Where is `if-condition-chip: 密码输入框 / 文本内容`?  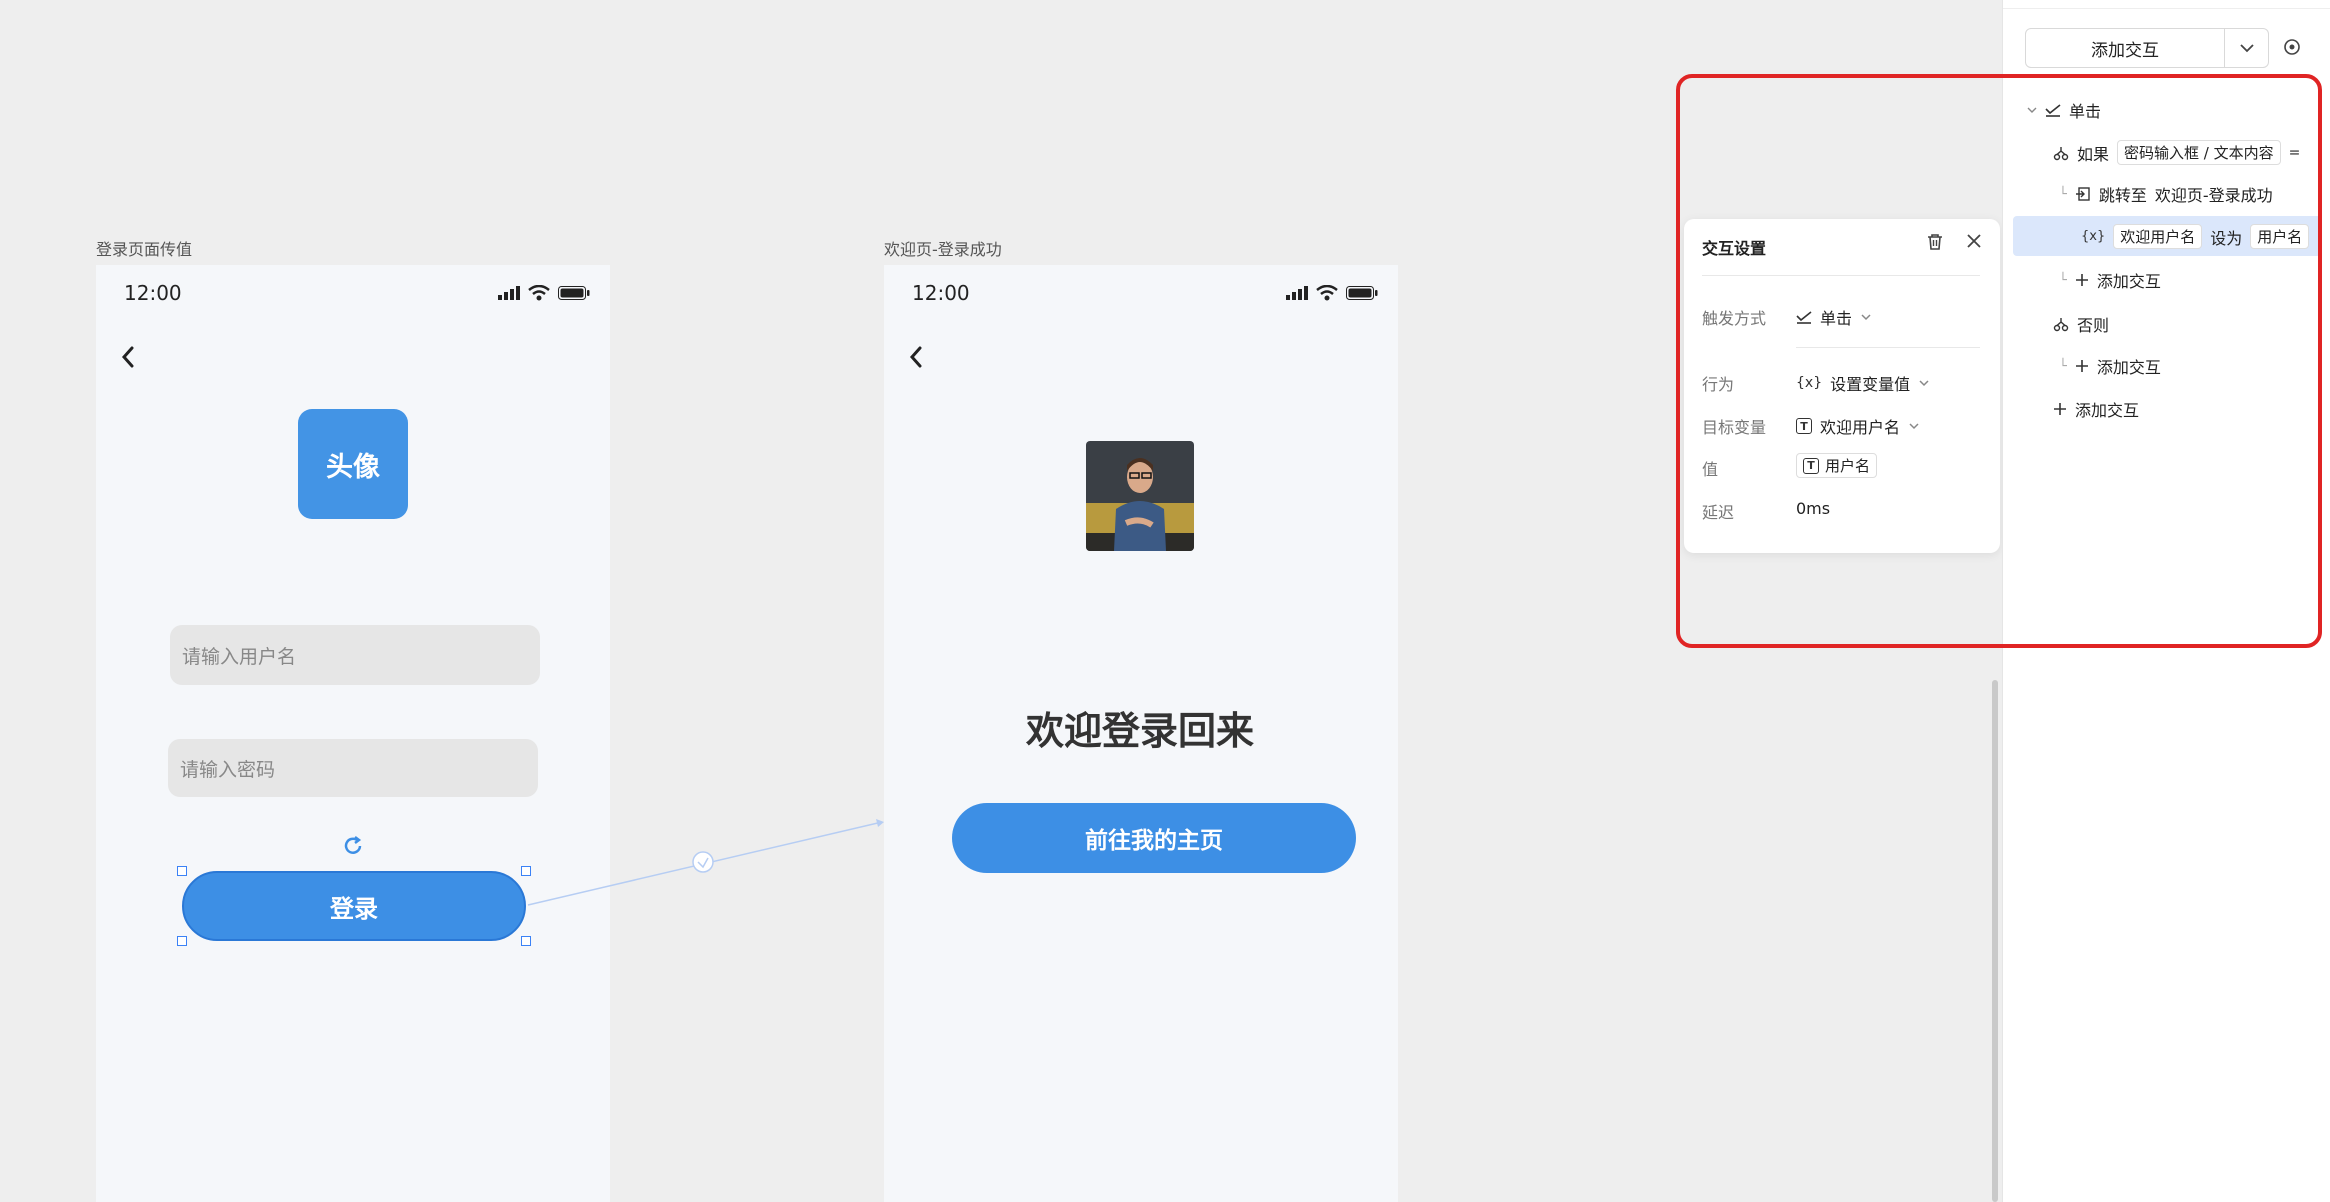
if-condition-chip: 密码输入框 / 文本内容 is located at coordinates (2199, 152).